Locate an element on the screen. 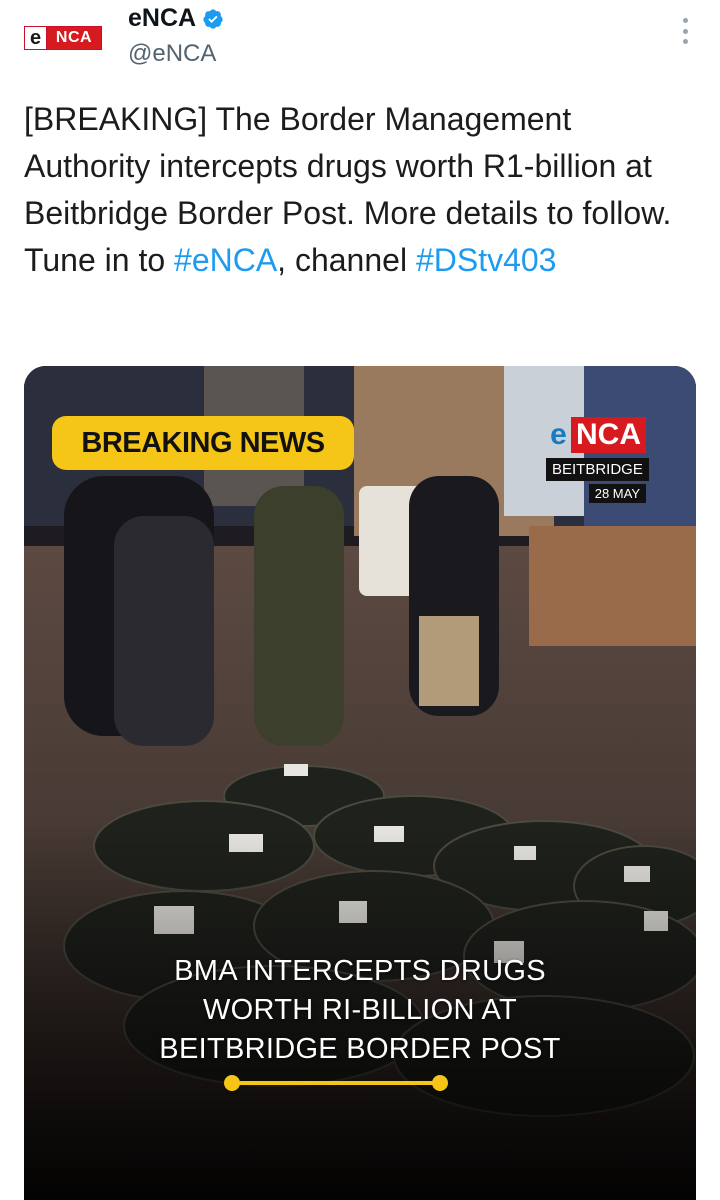 This screenshot has height=1200, width=720. station-logo-e: e is located at coordinates (558, 434).